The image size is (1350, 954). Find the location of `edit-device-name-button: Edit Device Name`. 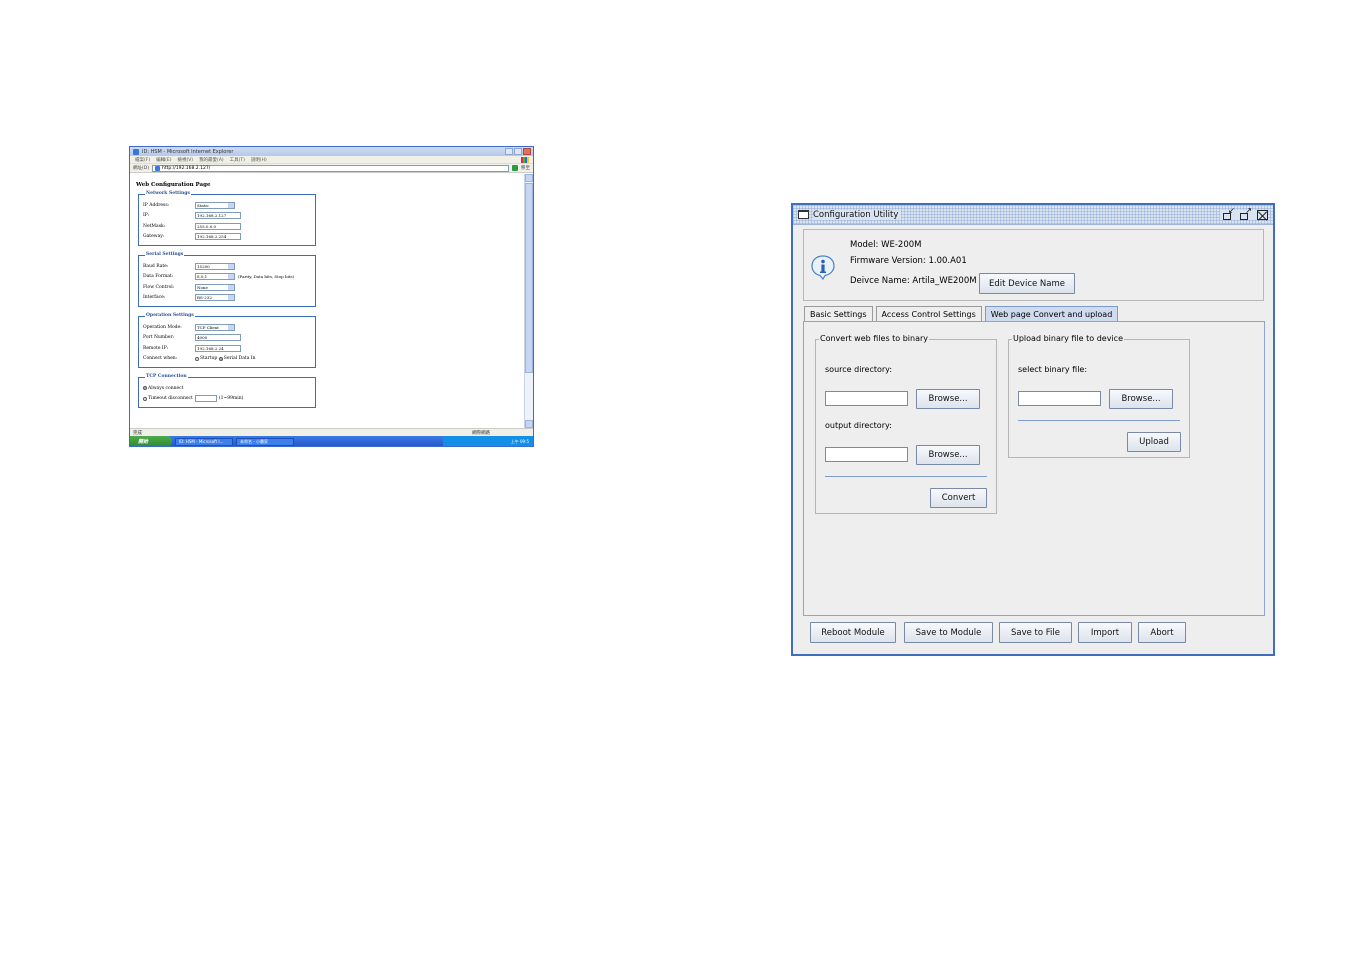

edit-device-name-button: Edit Device Name is located at coordinates (1027, 283).